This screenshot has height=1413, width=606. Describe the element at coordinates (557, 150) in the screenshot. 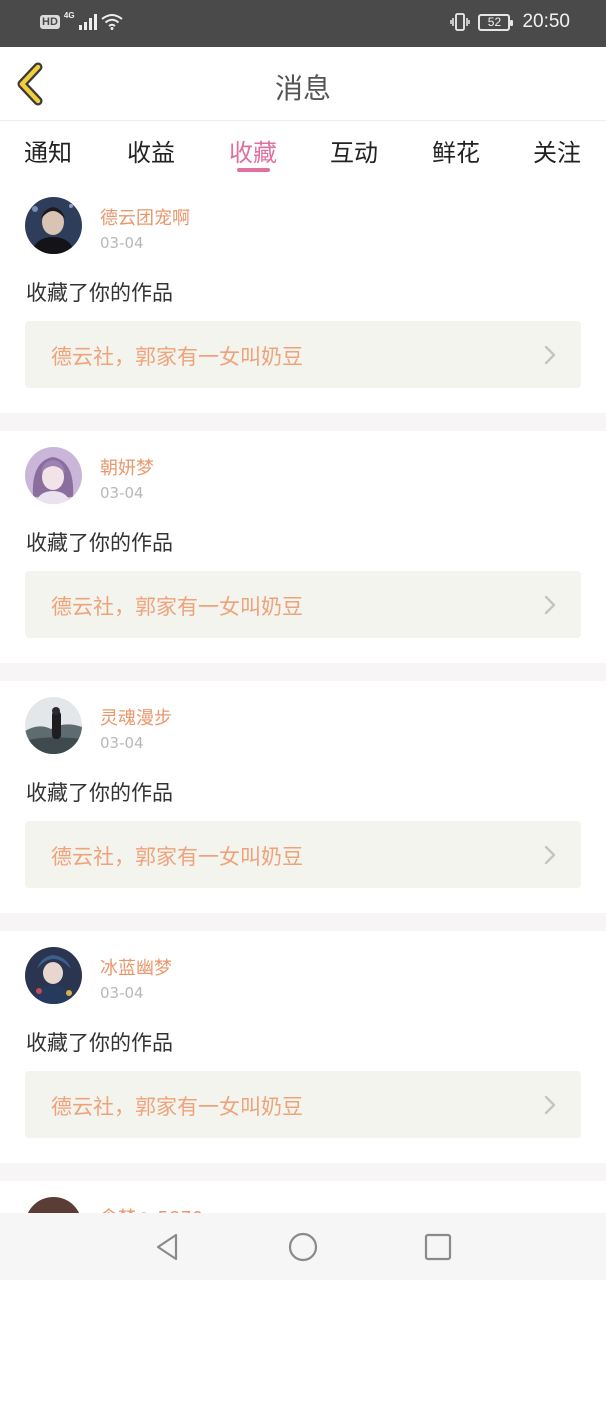

I see `tab-following: 关注` at that location.